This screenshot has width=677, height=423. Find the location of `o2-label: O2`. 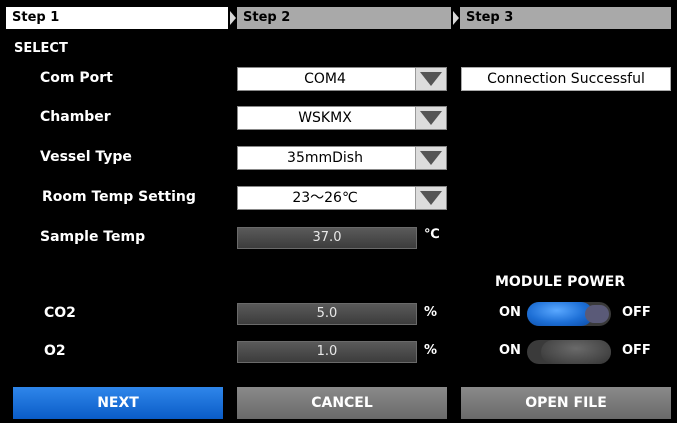

o2-label: O2 is located at coordinates (55, 351).